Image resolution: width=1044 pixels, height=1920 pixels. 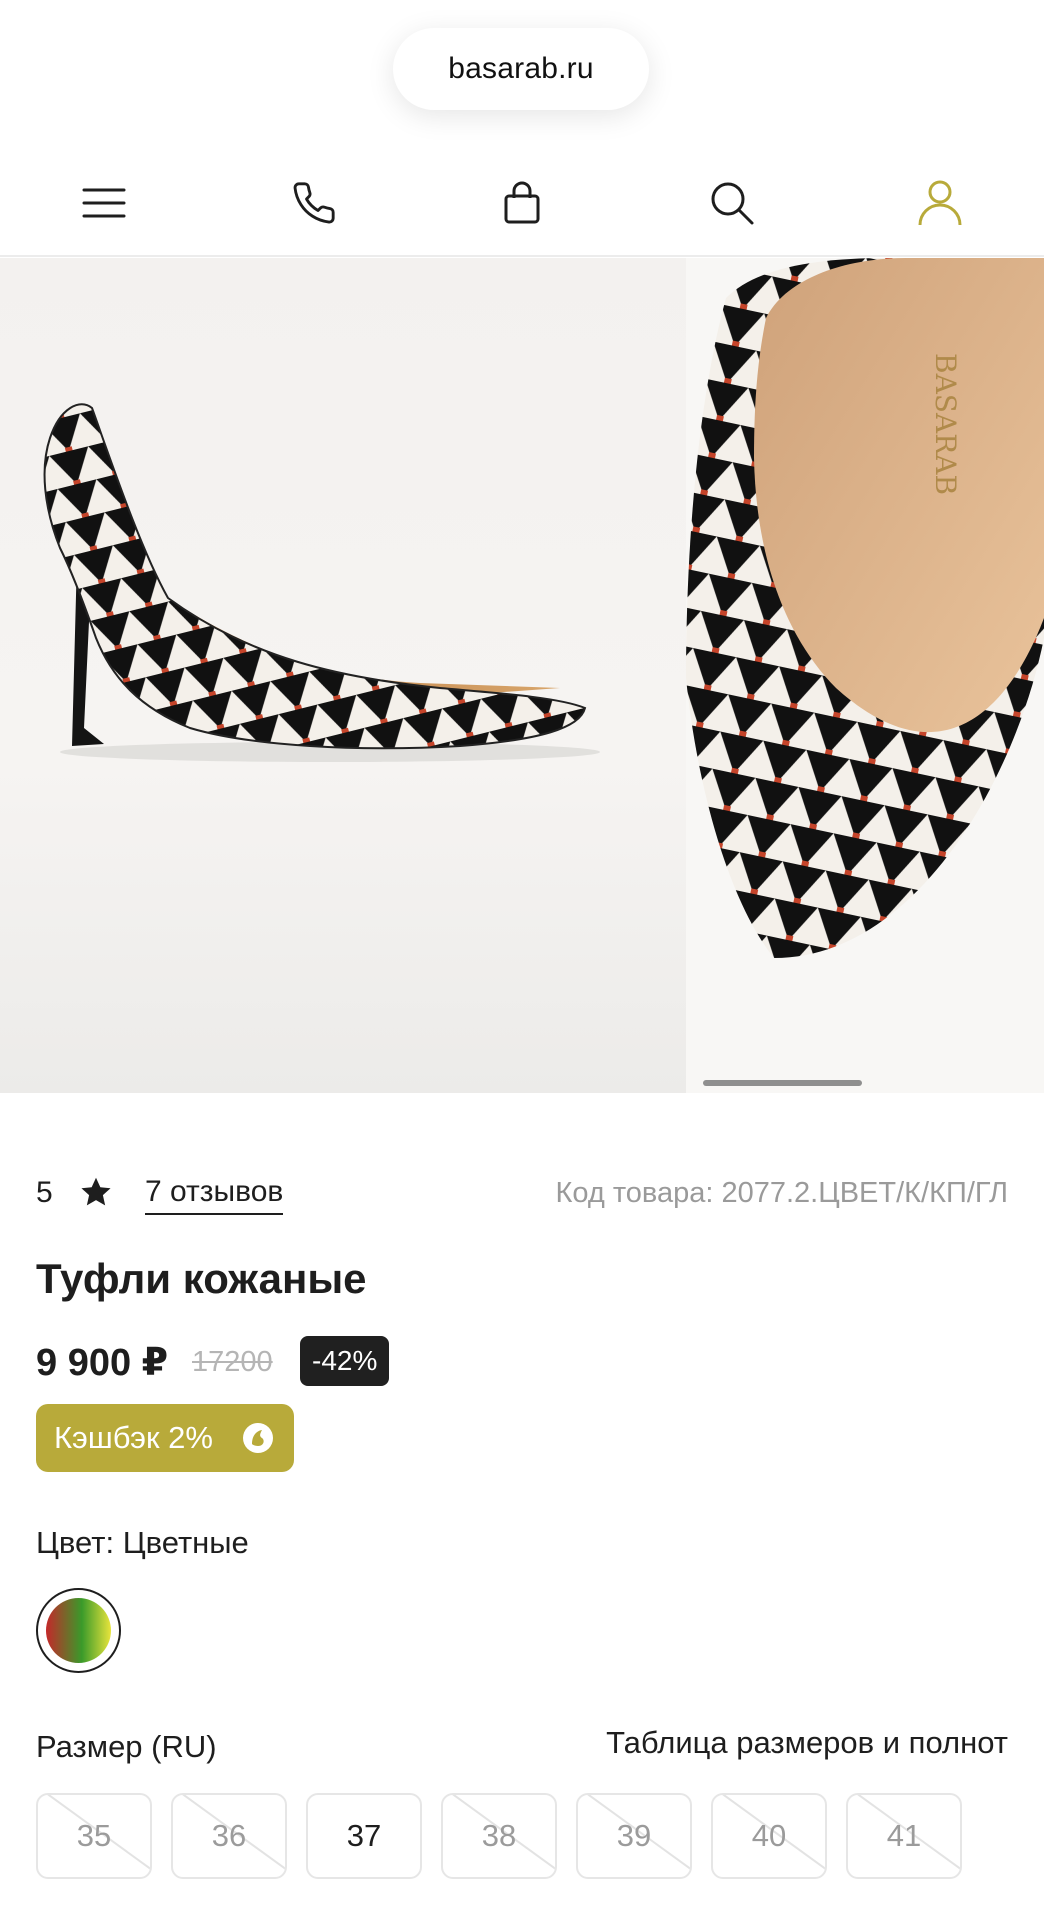 I want to click on old-price: 17200, so click(x=232, y=1362).